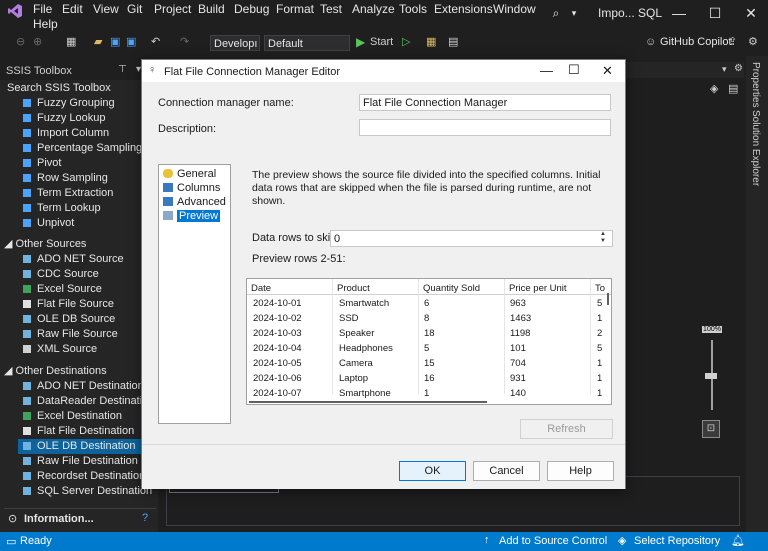 Image resolution: width=768 pixels, height=551 pixels. Describe the element at coordinates (88, 401) in the screenshot. I see `toolbox-item-datareader-destination: DataReader Destination` at that location.